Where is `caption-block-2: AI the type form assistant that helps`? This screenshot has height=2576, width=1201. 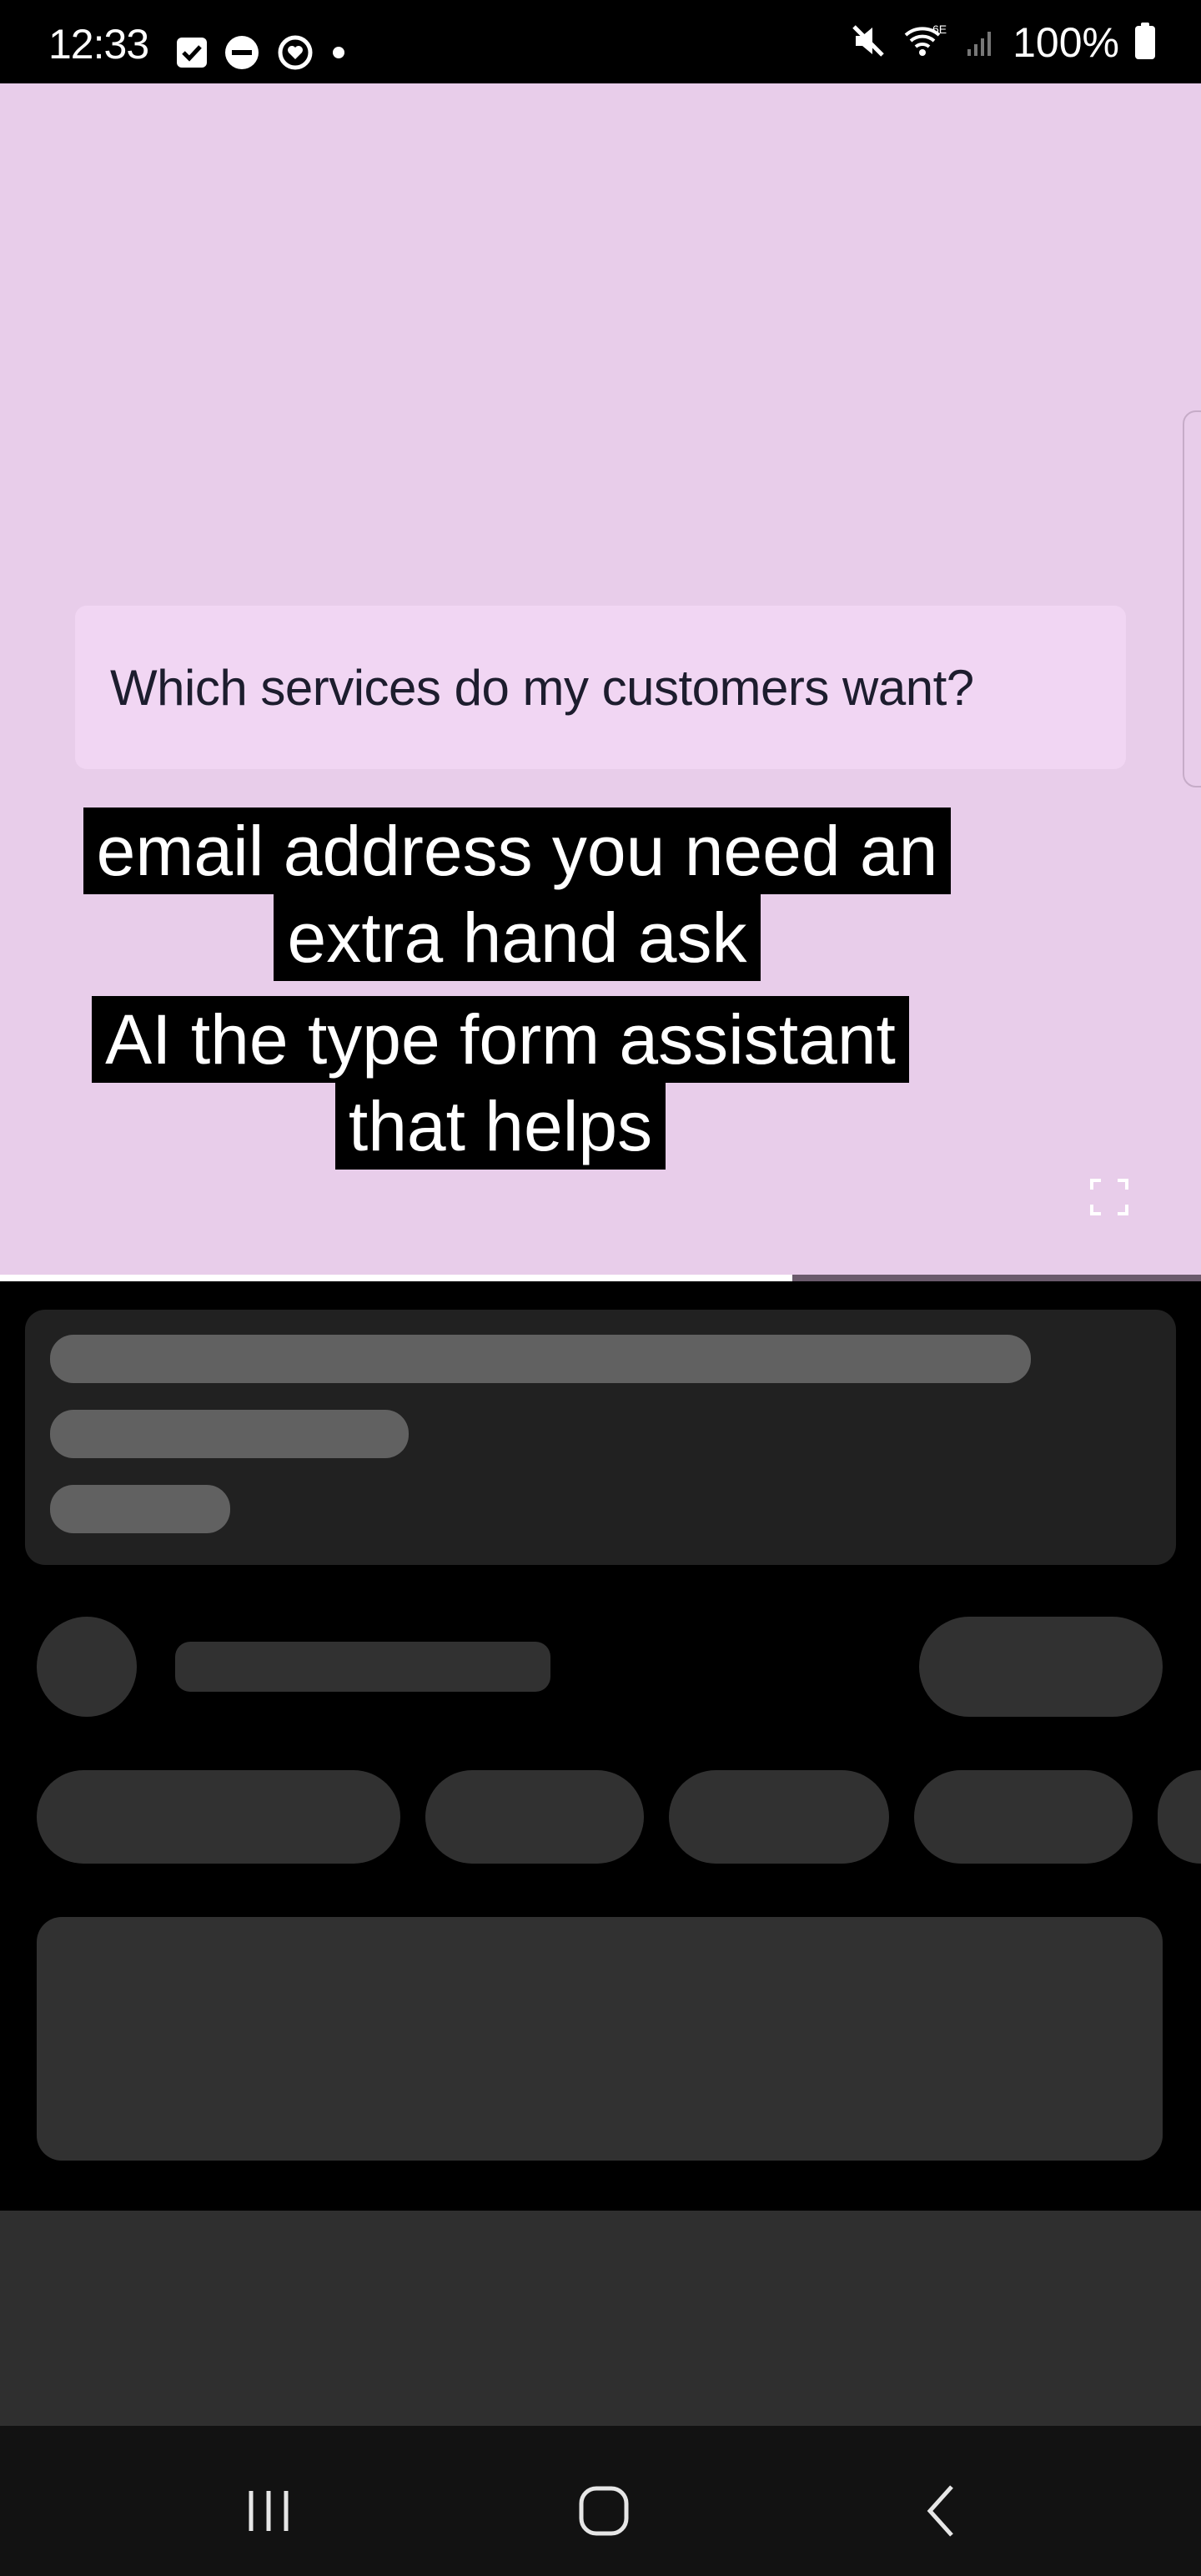
caption-block-2: AI the type form assistant that helps is located at coordinates (551, 1083).